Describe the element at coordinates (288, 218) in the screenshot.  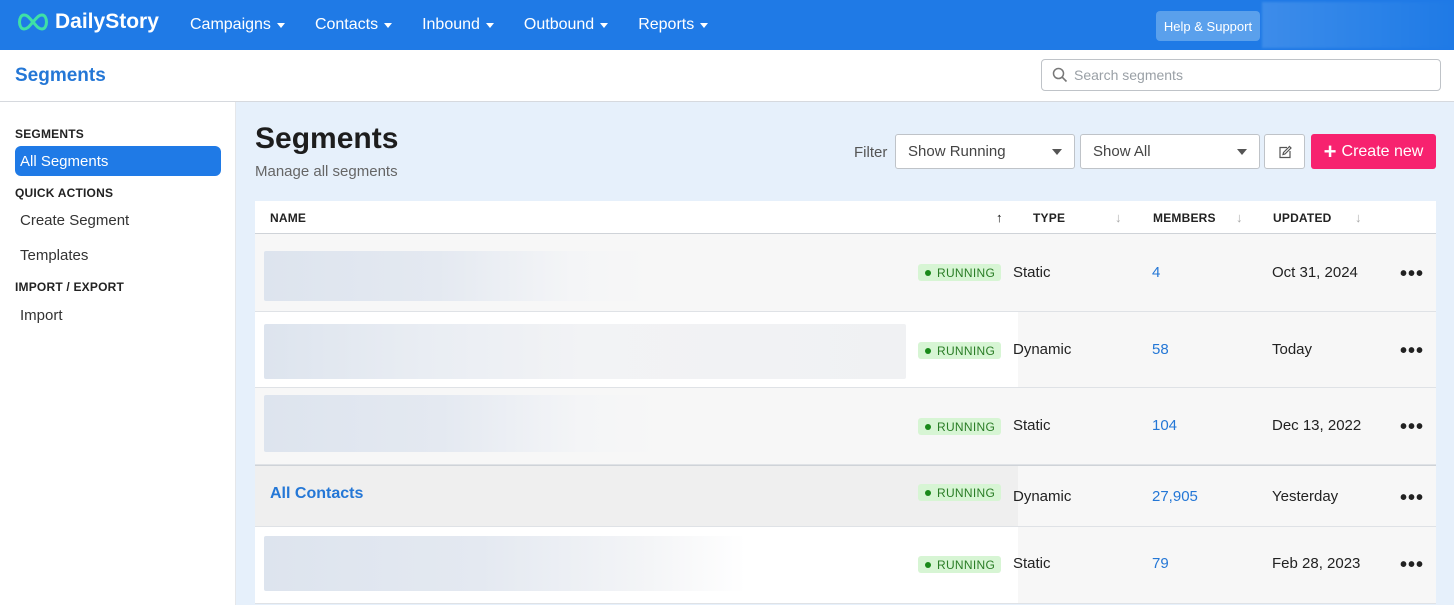
I see `column-header-name: NAME` at that location.